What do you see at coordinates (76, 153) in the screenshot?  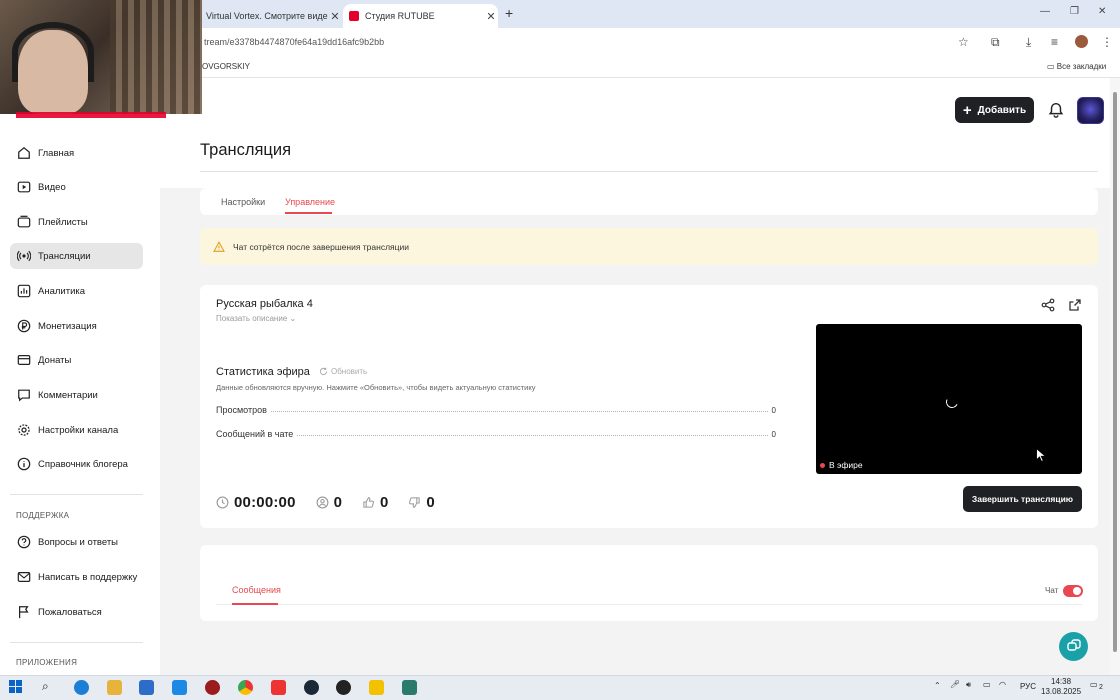 I see `sidebar-item-home: Главная` at bounding box center [76, 153].